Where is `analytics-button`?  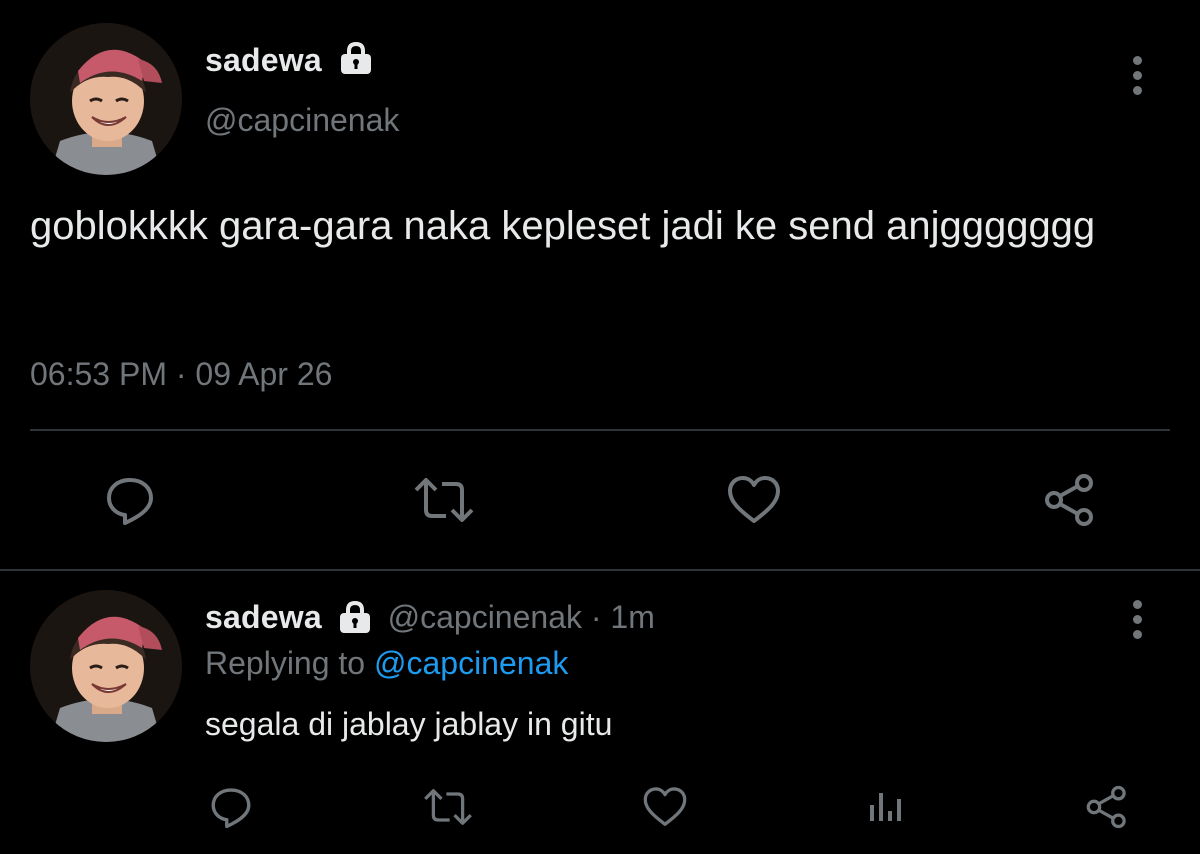 analytics-button is located at coordinates (885, 807).